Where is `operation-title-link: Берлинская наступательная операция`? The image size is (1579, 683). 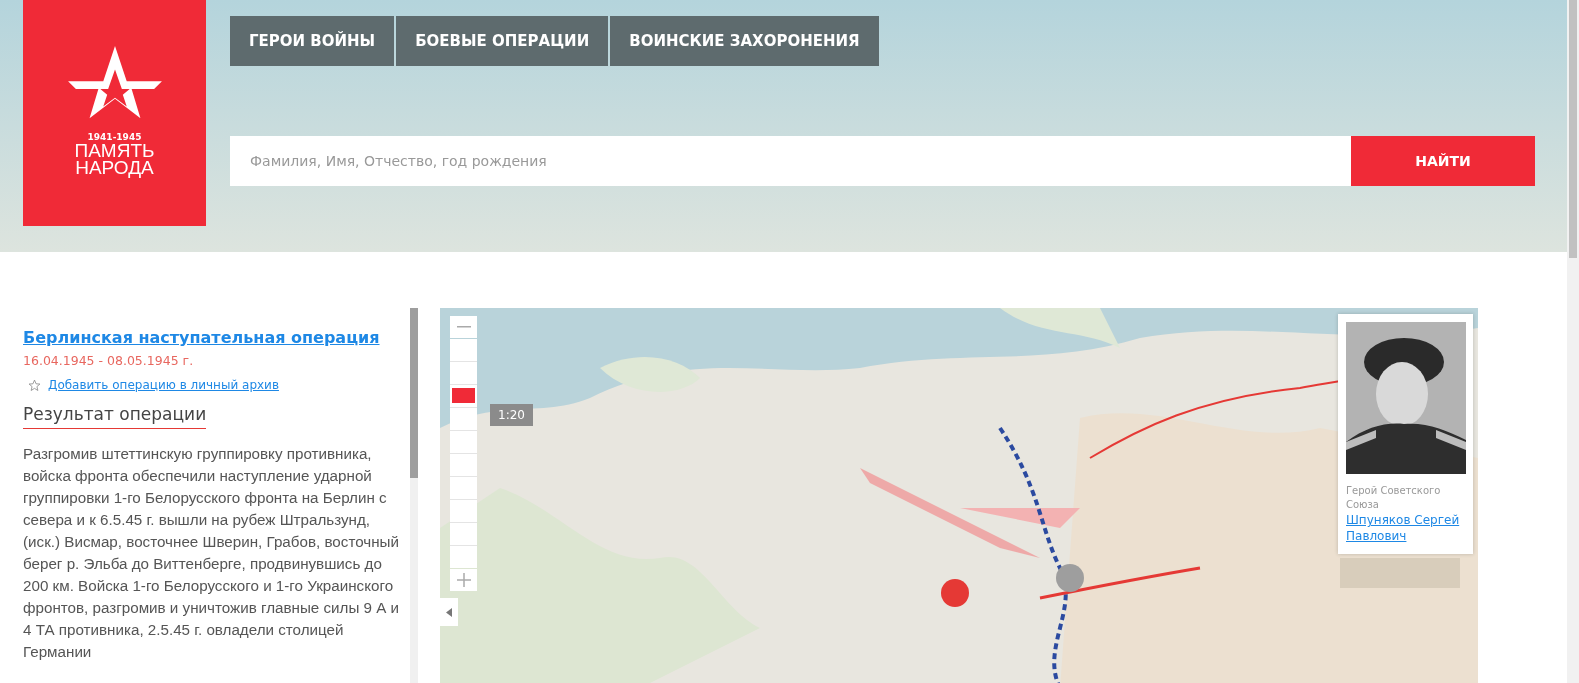 operation-title-link: Берлинская наступательная операция is located at coordinates (201, 337).